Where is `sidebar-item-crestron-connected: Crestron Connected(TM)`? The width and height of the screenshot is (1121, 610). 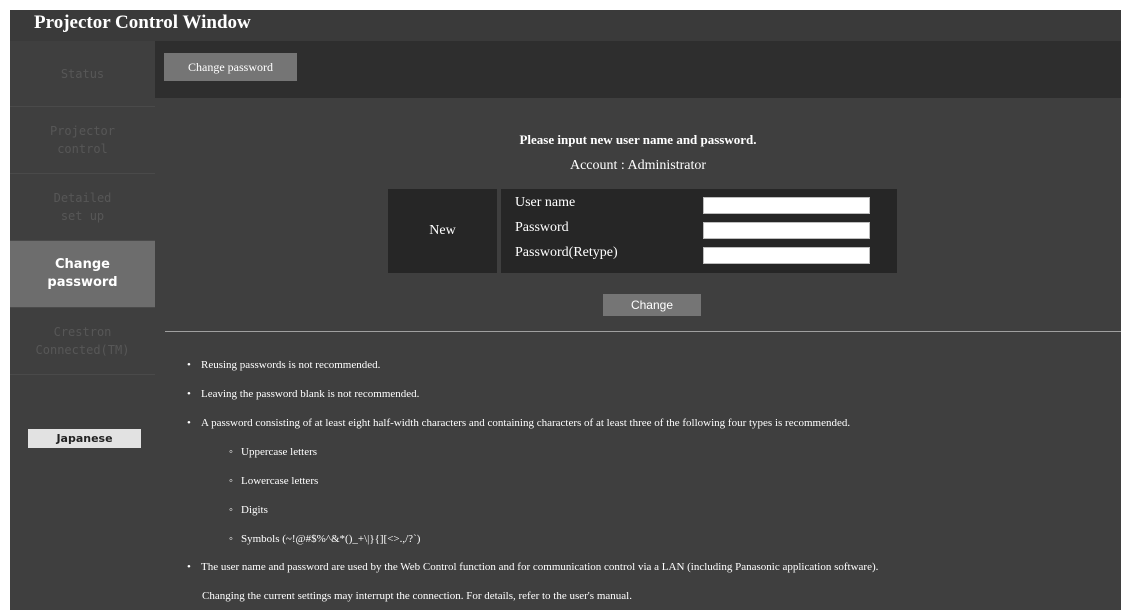 sidebar-item-crestron-connected: Crestron Connected(TM) is located at coordinates (82, 341).